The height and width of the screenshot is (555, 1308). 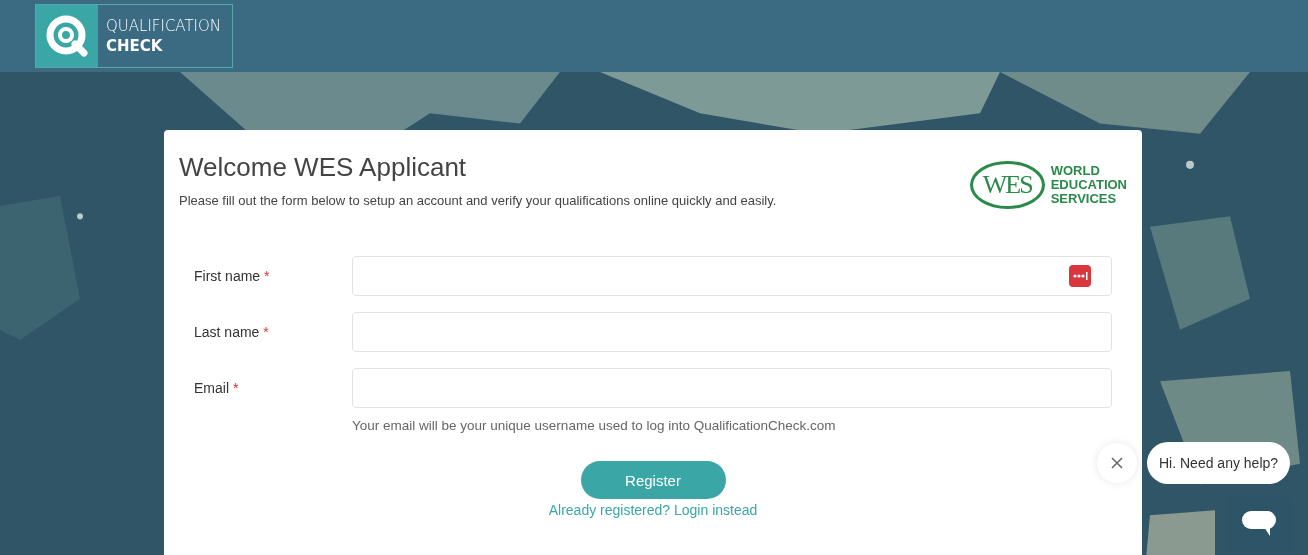 What do you see at coordinates (135, 46) in the screenshot?
I see `logo-text: CHECK` at bounding box center [135, 46].